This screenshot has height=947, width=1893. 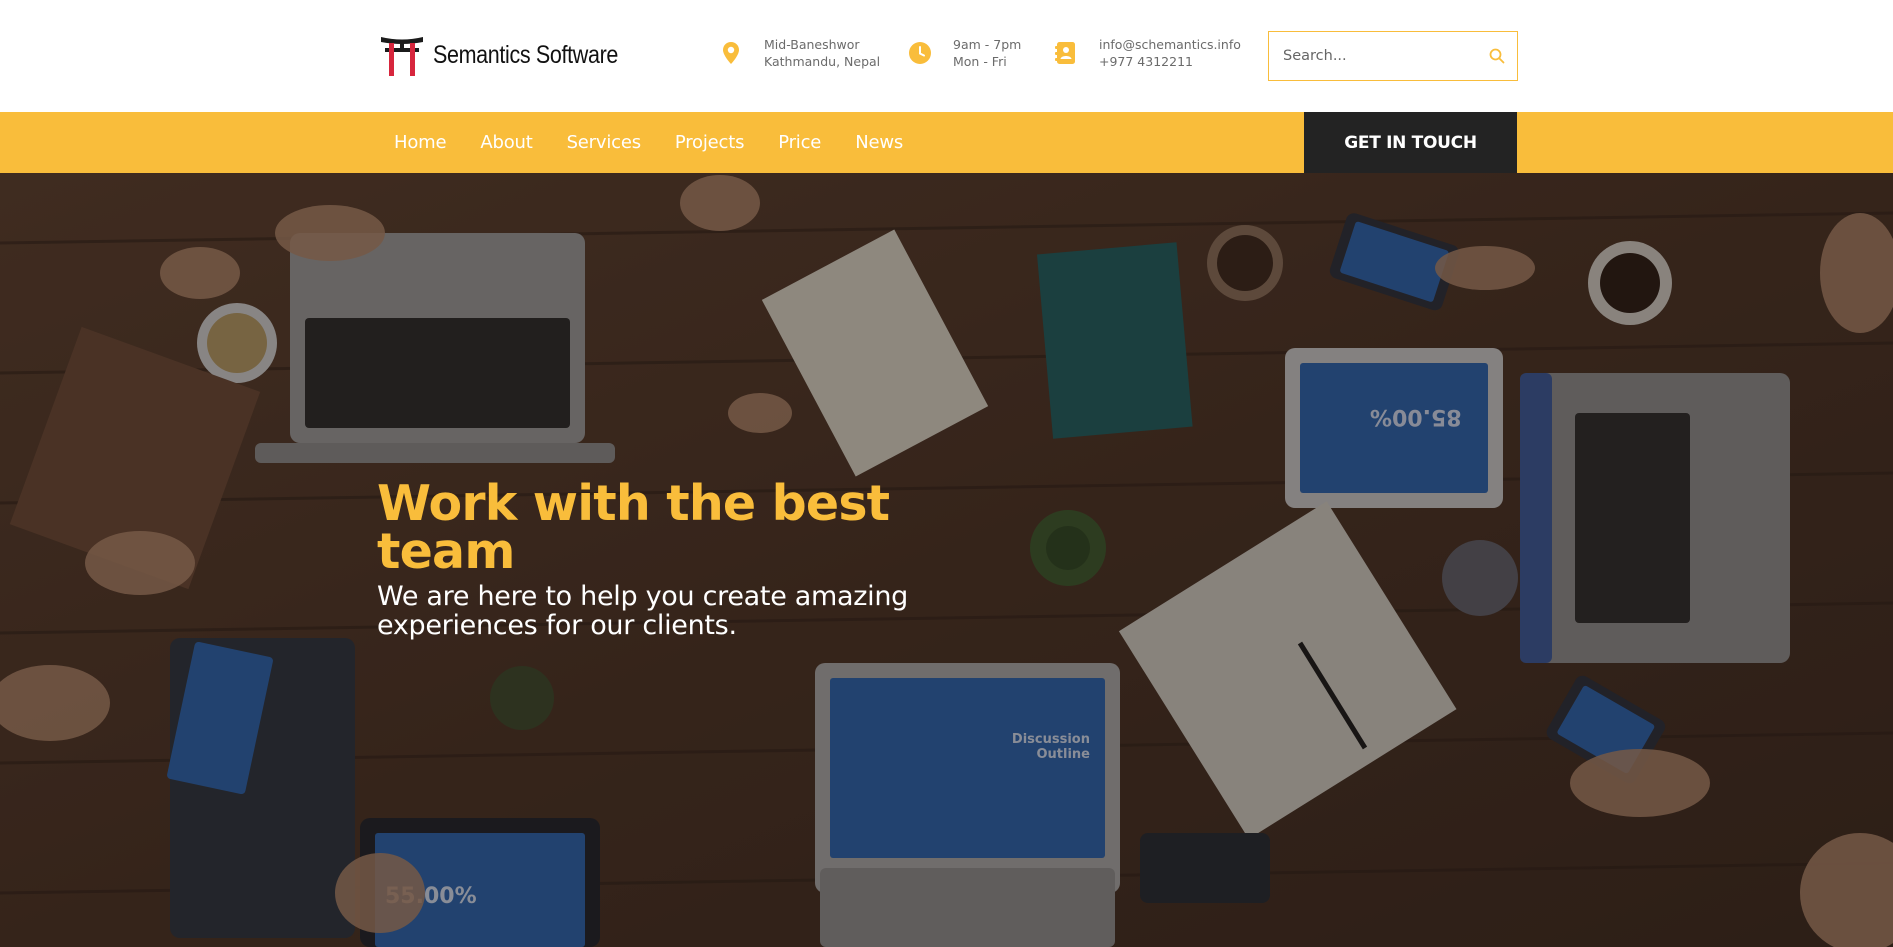 I want to click on torii-gate-logo-icon, so click(x=402, y=56).